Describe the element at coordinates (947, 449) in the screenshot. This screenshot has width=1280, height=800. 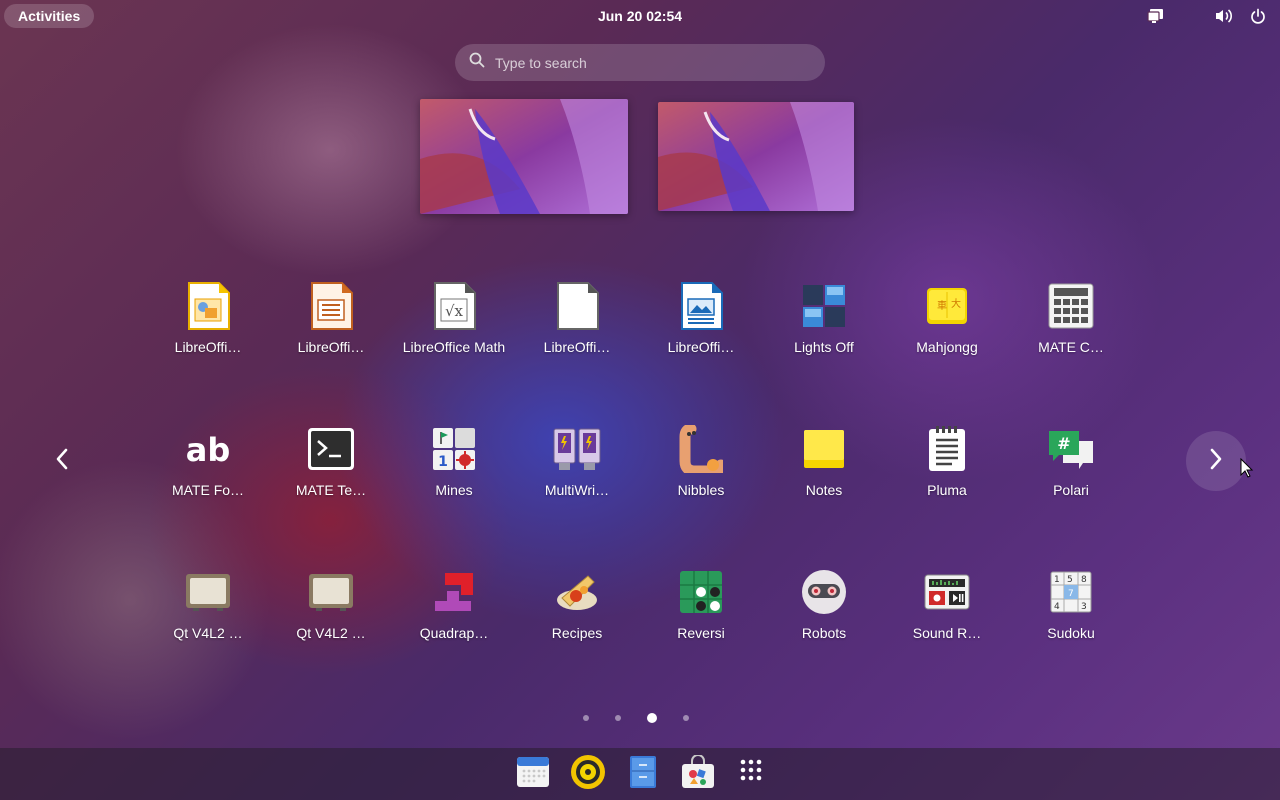
I see `pluma-icon` at that location.